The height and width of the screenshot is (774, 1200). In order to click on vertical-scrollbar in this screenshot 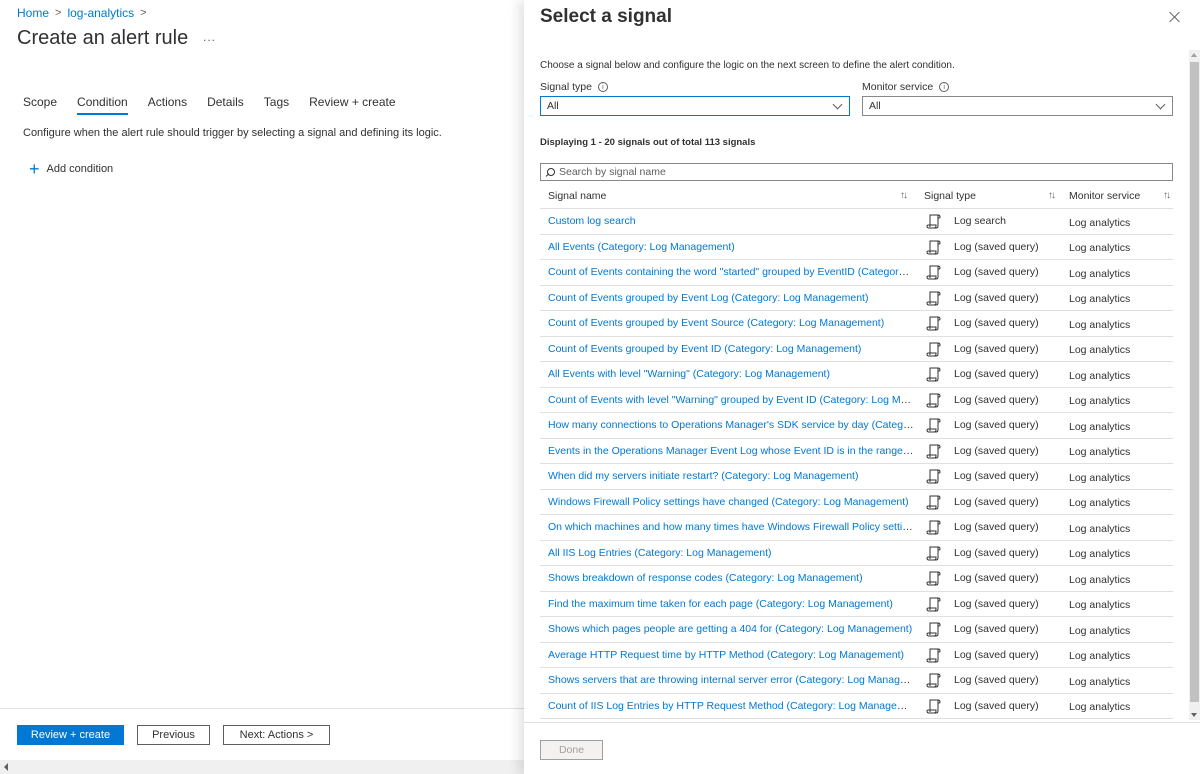, I will do `click(1194, 385)`.